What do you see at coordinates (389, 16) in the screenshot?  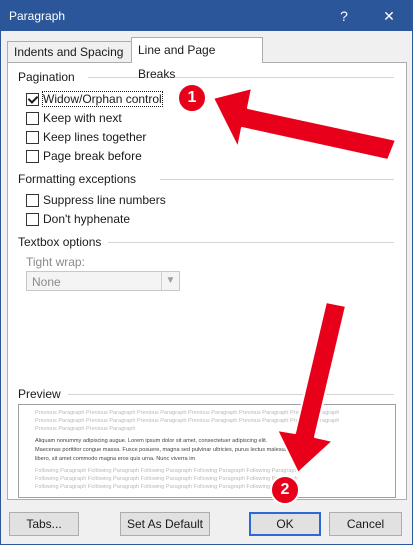 I see `close-icon: ✕` at bounding box center [389, 16].